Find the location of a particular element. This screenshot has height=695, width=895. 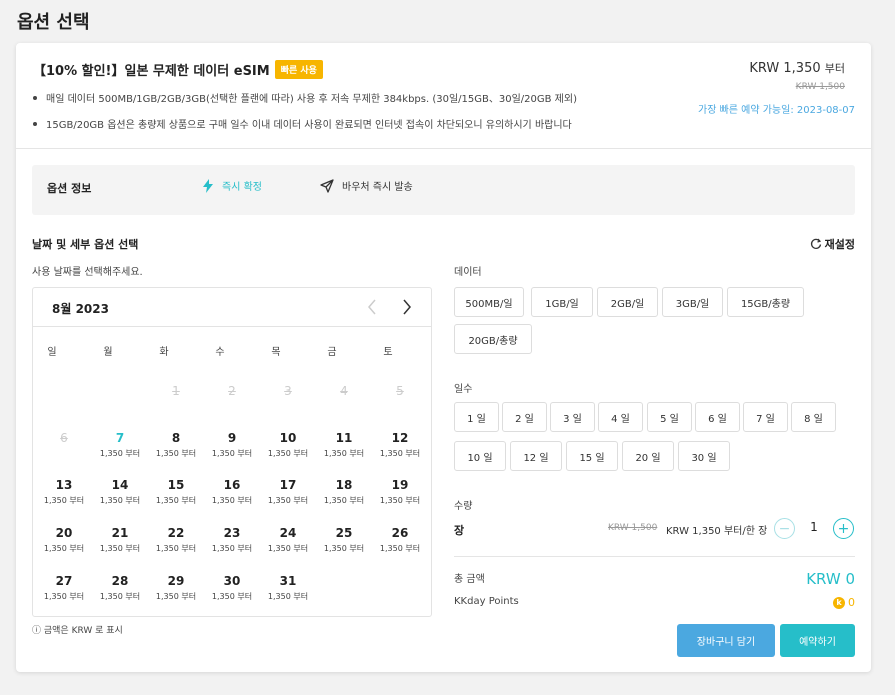

reset-button: 재설정 is located at coordinates (832, 244).